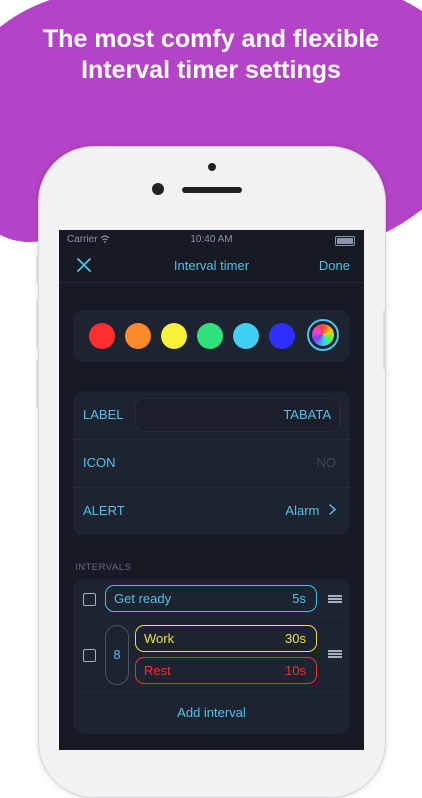 This screenshot has width=422, height=798. I want to click on repeat-count: 8, so click(117, 655).